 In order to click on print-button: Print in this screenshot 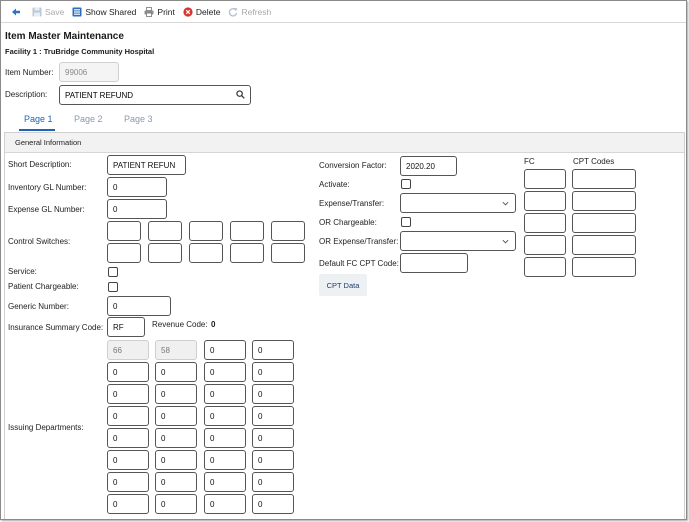, I will do `click(159, 11)`.